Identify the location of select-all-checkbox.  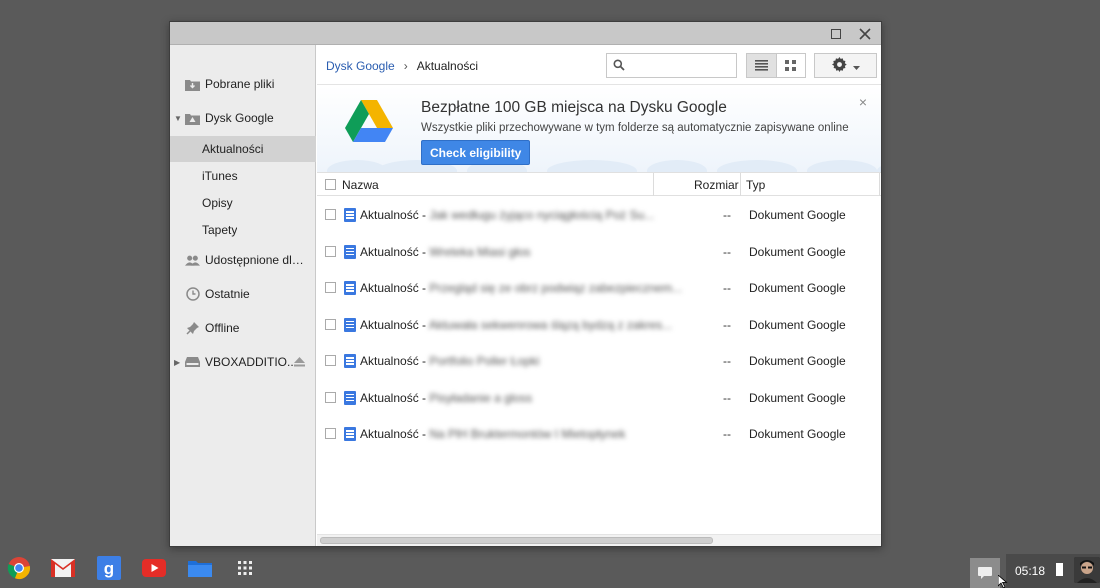
(330, 184).